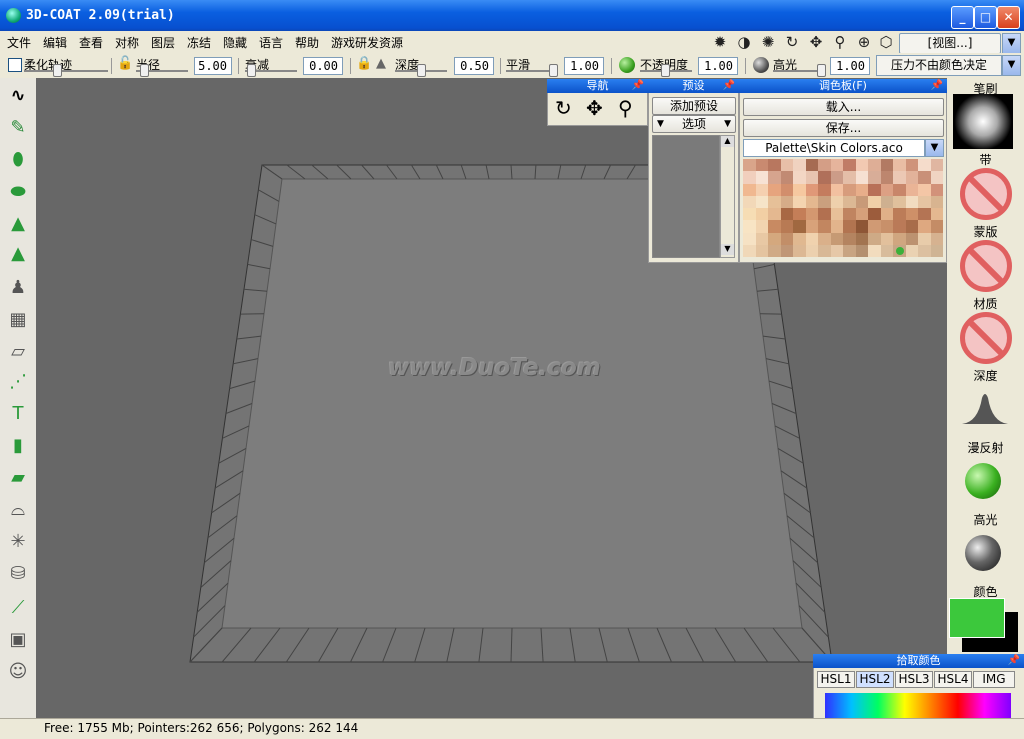 The height and width of the screenshot is (739, 1024). I want to click on scroll-up-icon: ▲, so click(727, 141).